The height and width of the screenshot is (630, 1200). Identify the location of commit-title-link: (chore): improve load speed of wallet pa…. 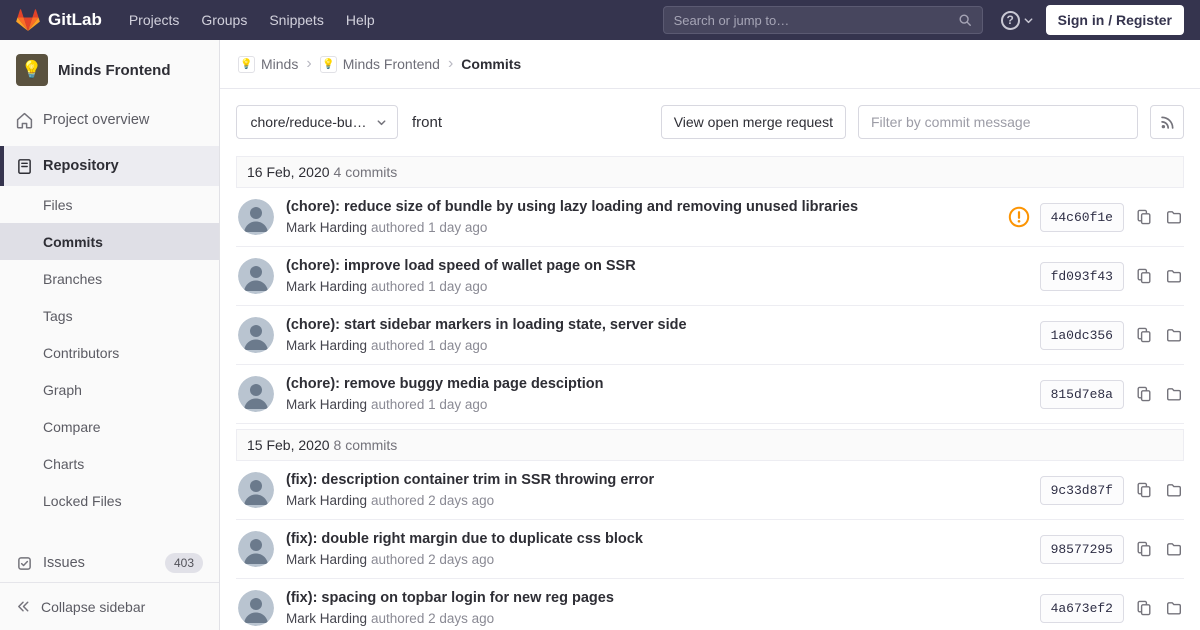
(655, 266).